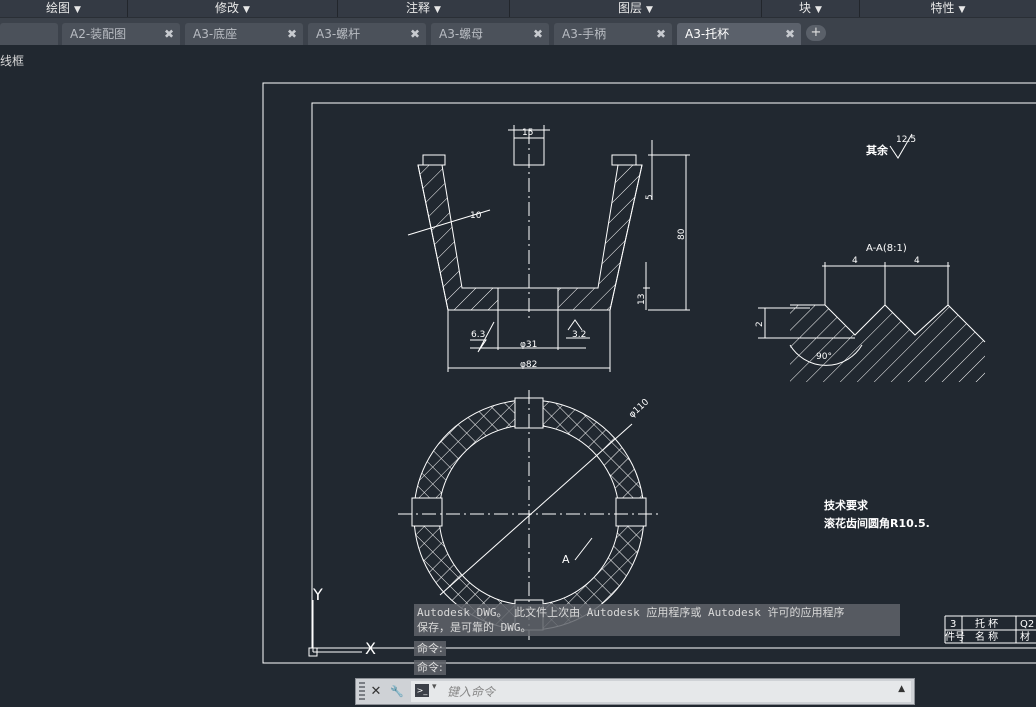 The width and height of the screenshot is (1036, 707). I want to click on title-block-header-material: 材, so click(1025, 636).